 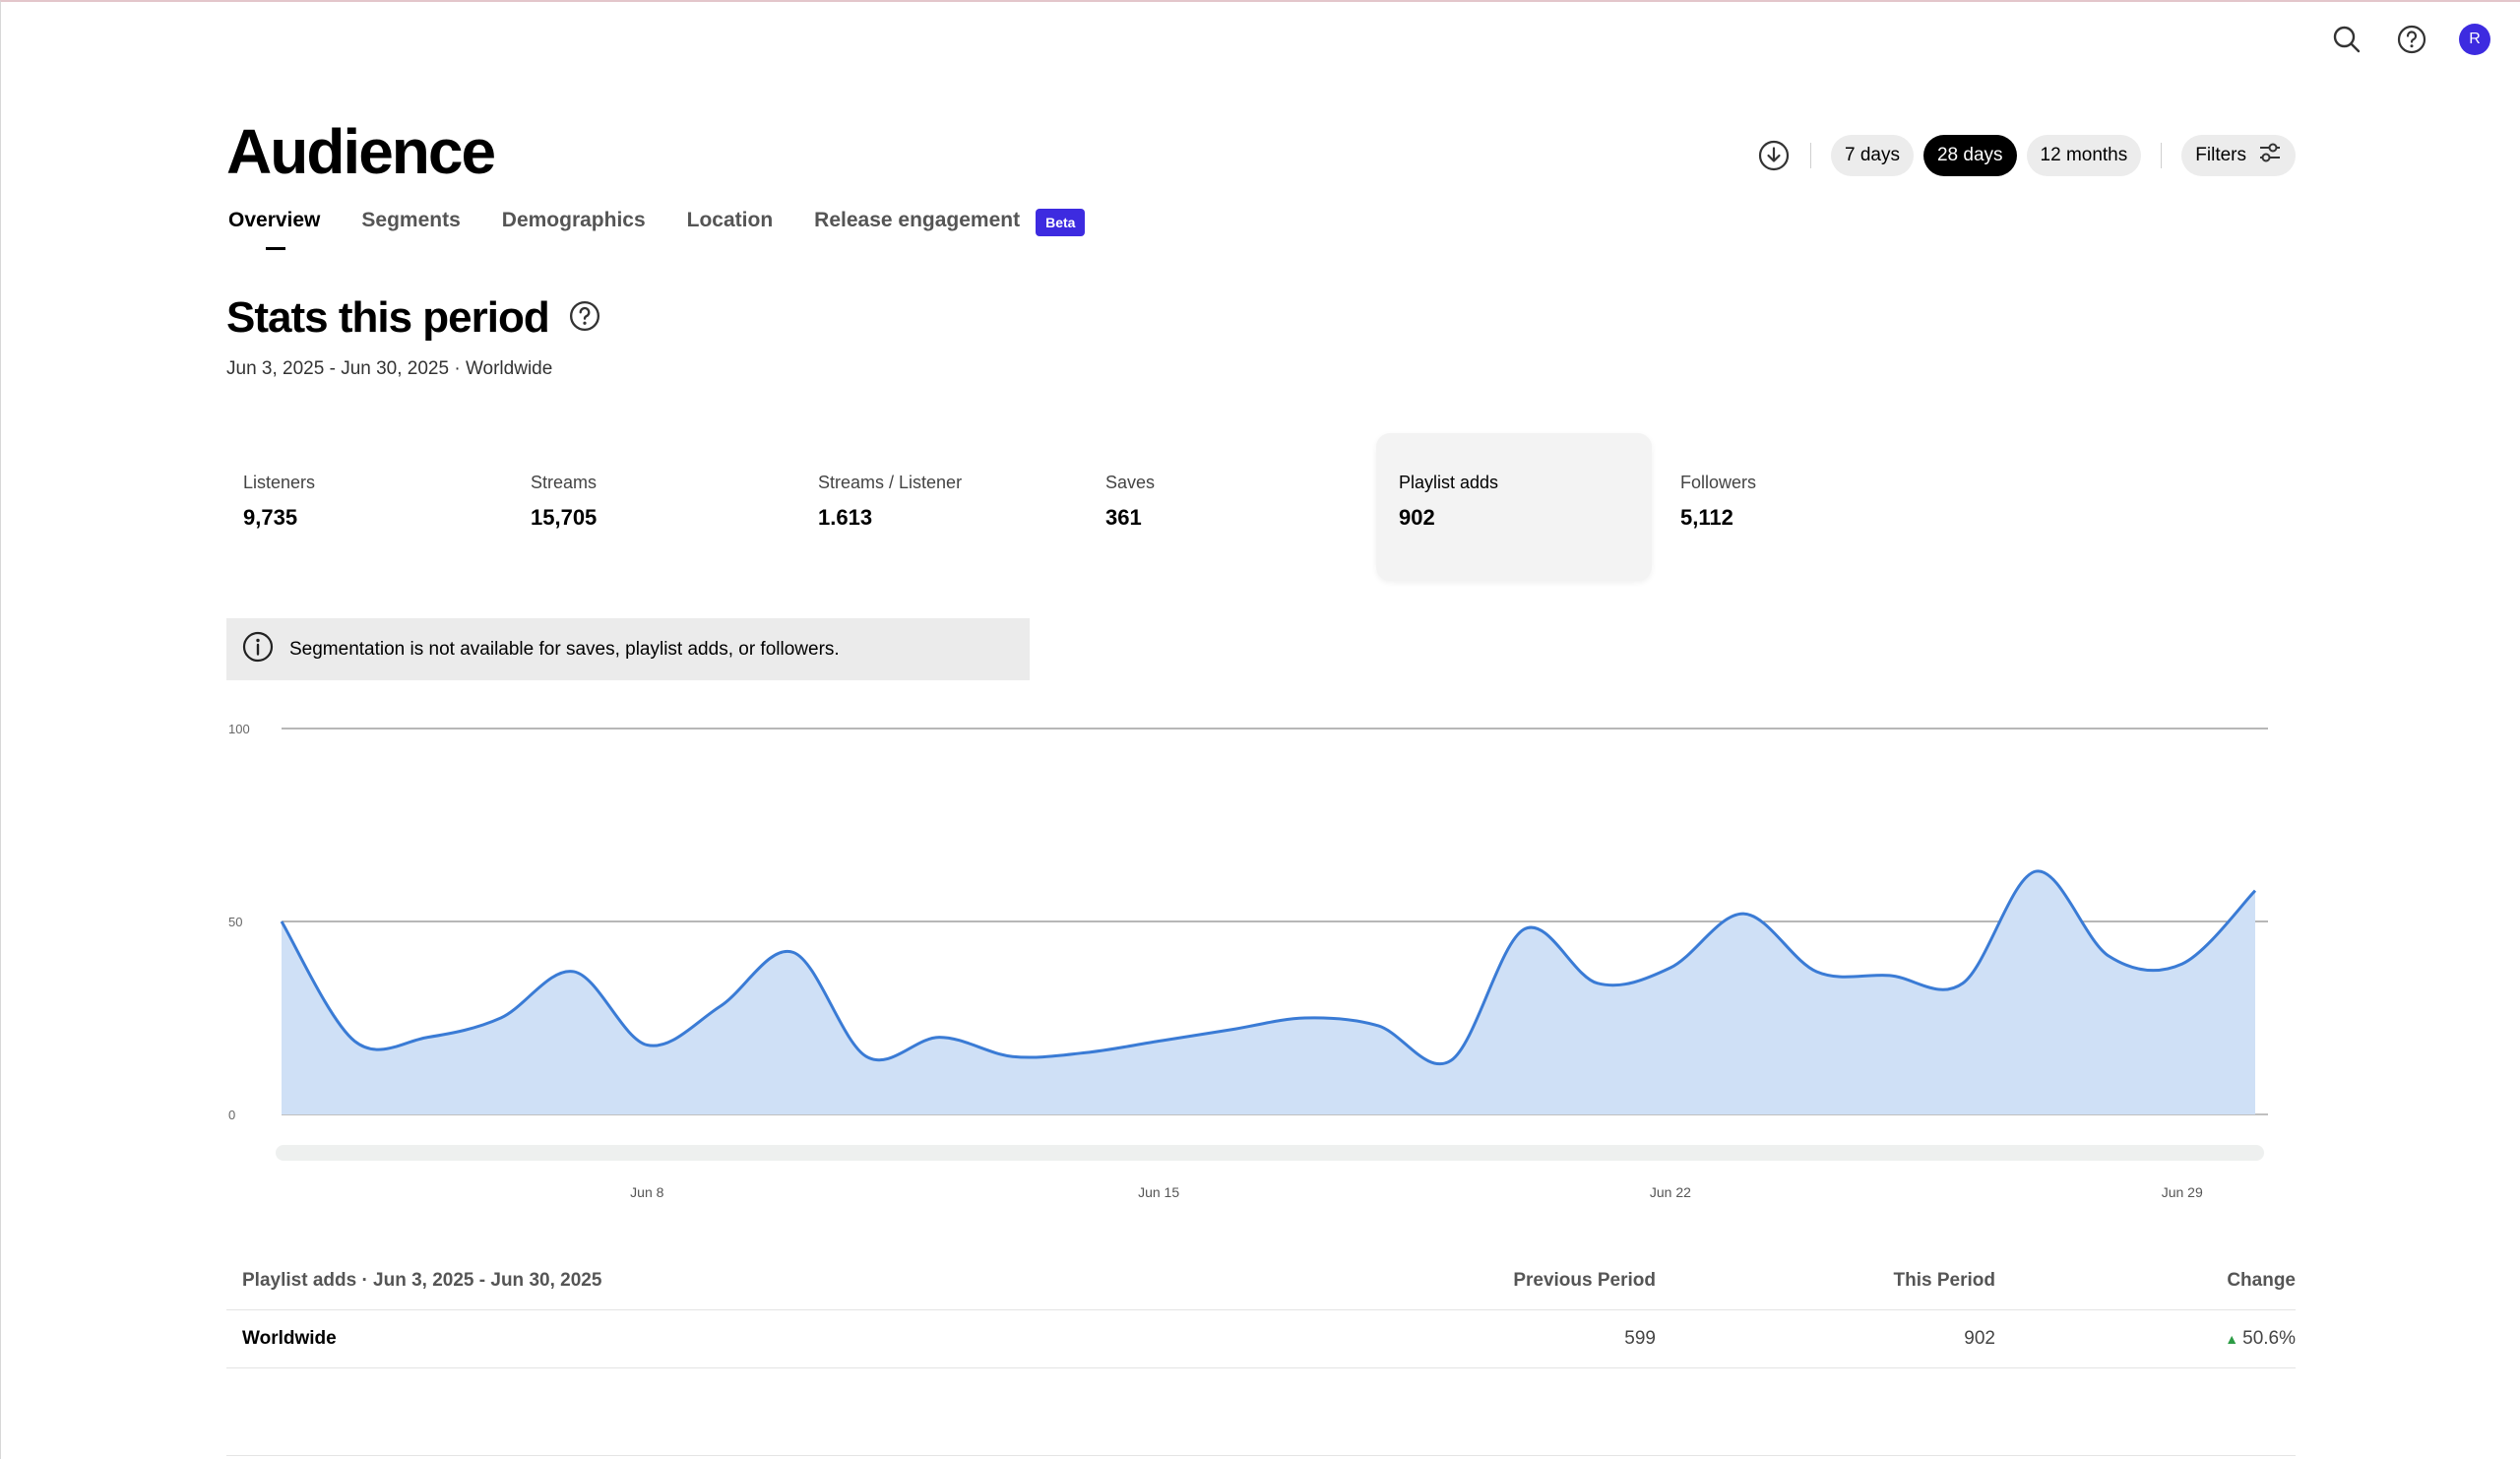 I want to click on y-tick-label: 0, so click(x=231, y=1115).